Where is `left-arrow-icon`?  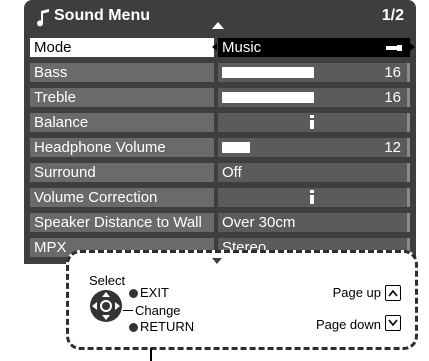 left-arrow-icon is located at coordinates (214, 47).